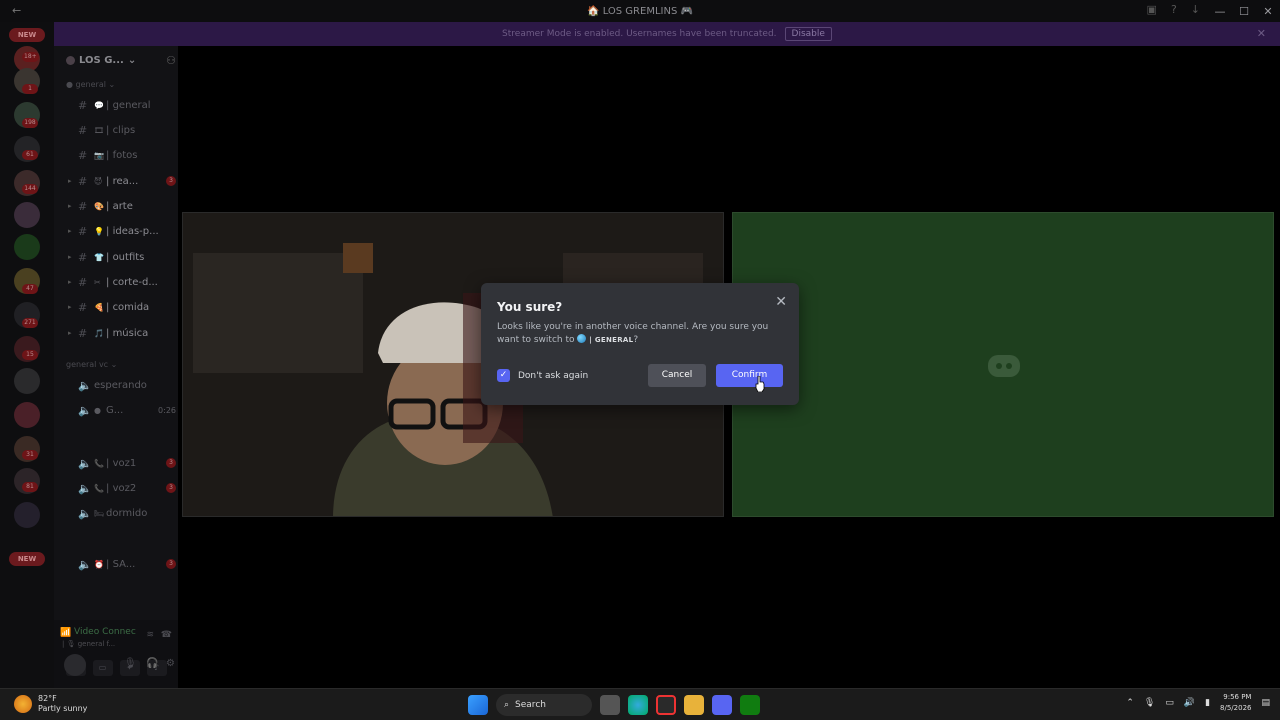  Describe the element at coordinates (666, 705) in the screenshot. I see `chrome-icon` at that location.